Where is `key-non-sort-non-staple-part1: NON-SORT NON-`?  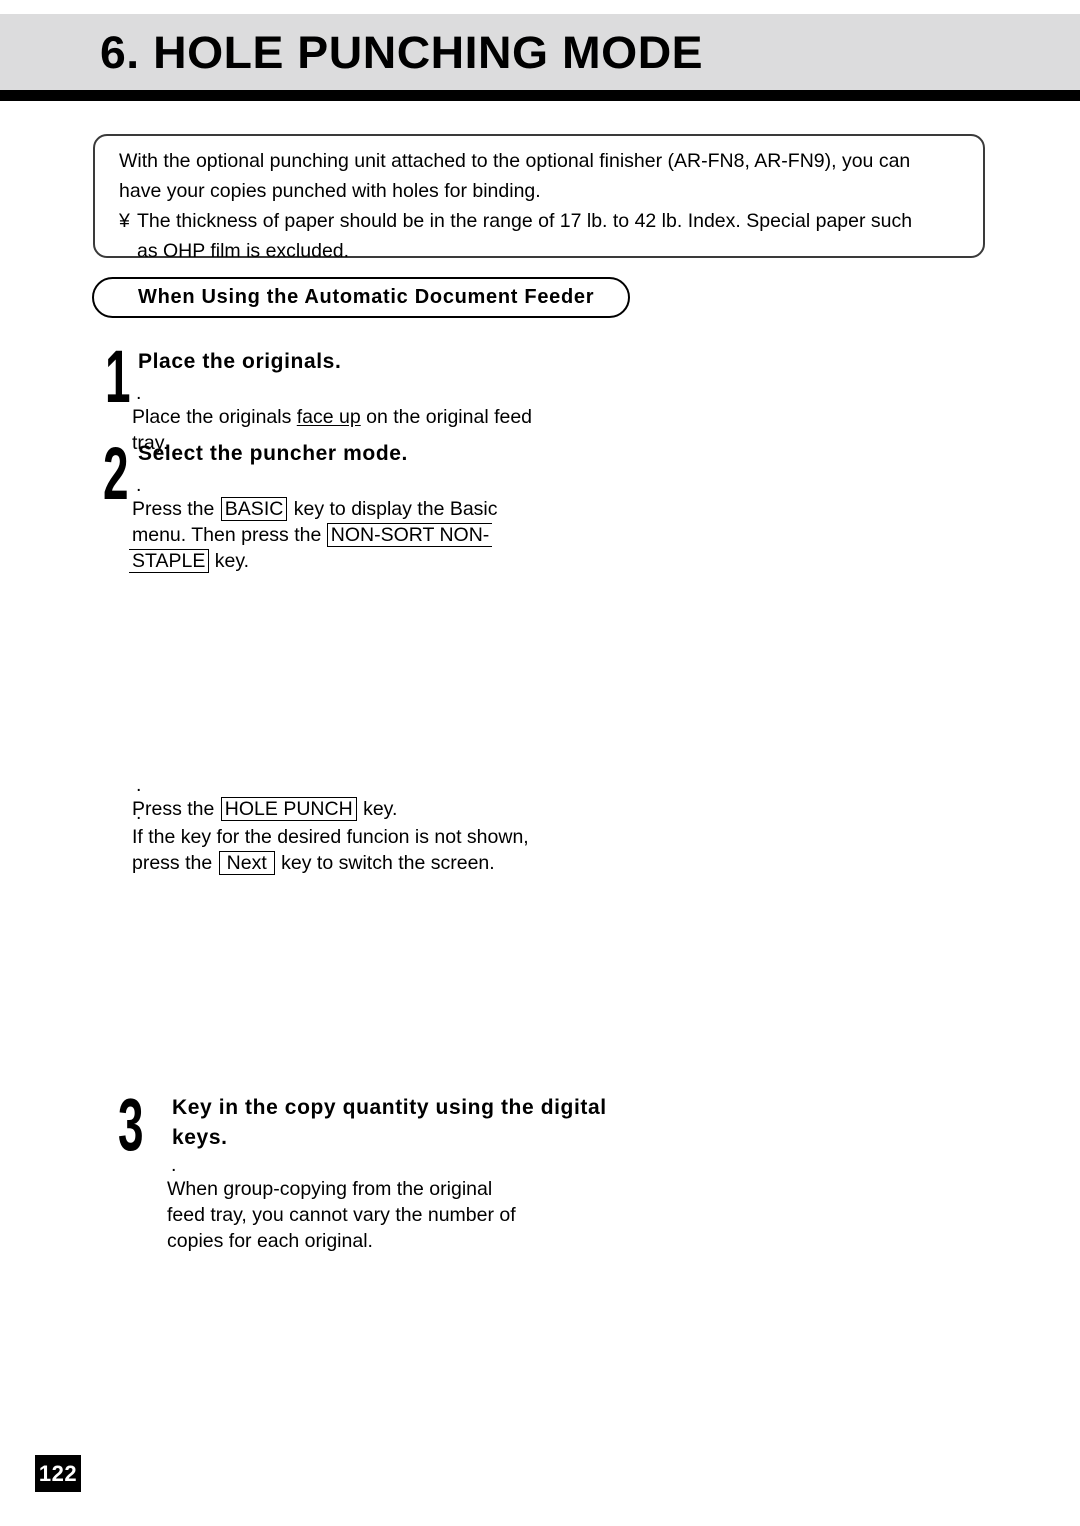 key-non-sort-non-staple-part1: NON-SORT NON- is located at coordinates (409, 535).